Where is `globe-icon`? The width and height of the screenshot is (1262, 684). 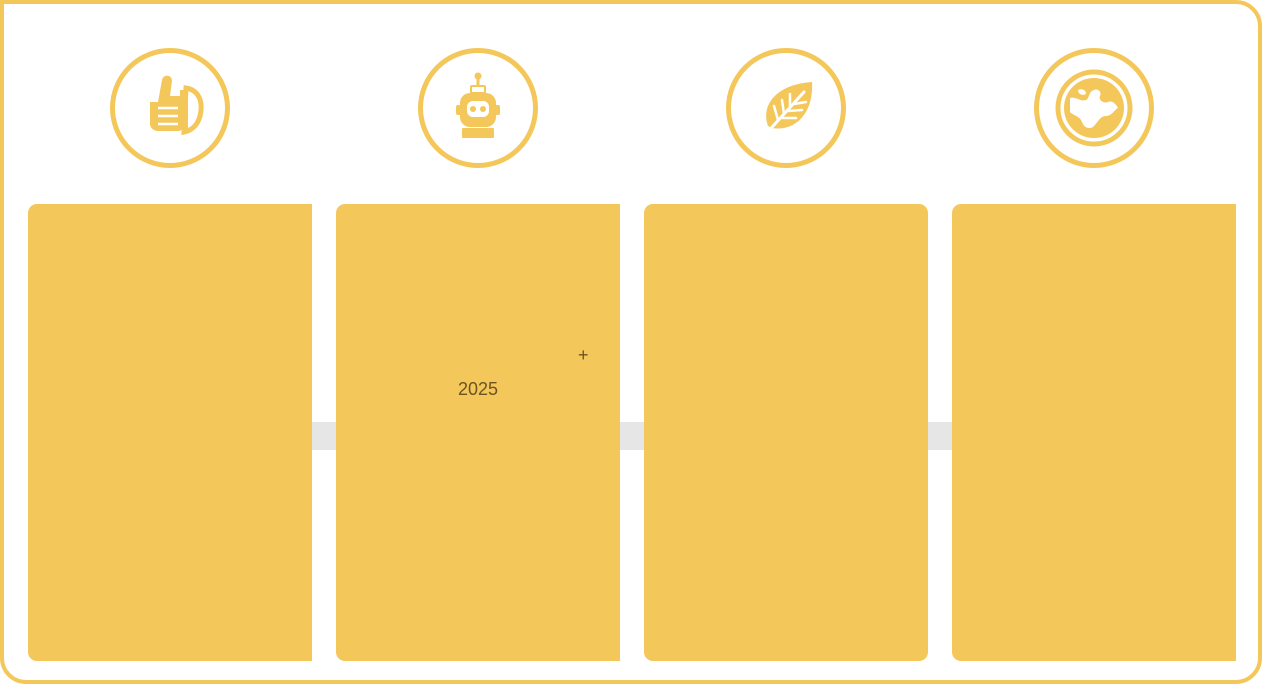 globe-icon is located at coordinates (1094, 108).